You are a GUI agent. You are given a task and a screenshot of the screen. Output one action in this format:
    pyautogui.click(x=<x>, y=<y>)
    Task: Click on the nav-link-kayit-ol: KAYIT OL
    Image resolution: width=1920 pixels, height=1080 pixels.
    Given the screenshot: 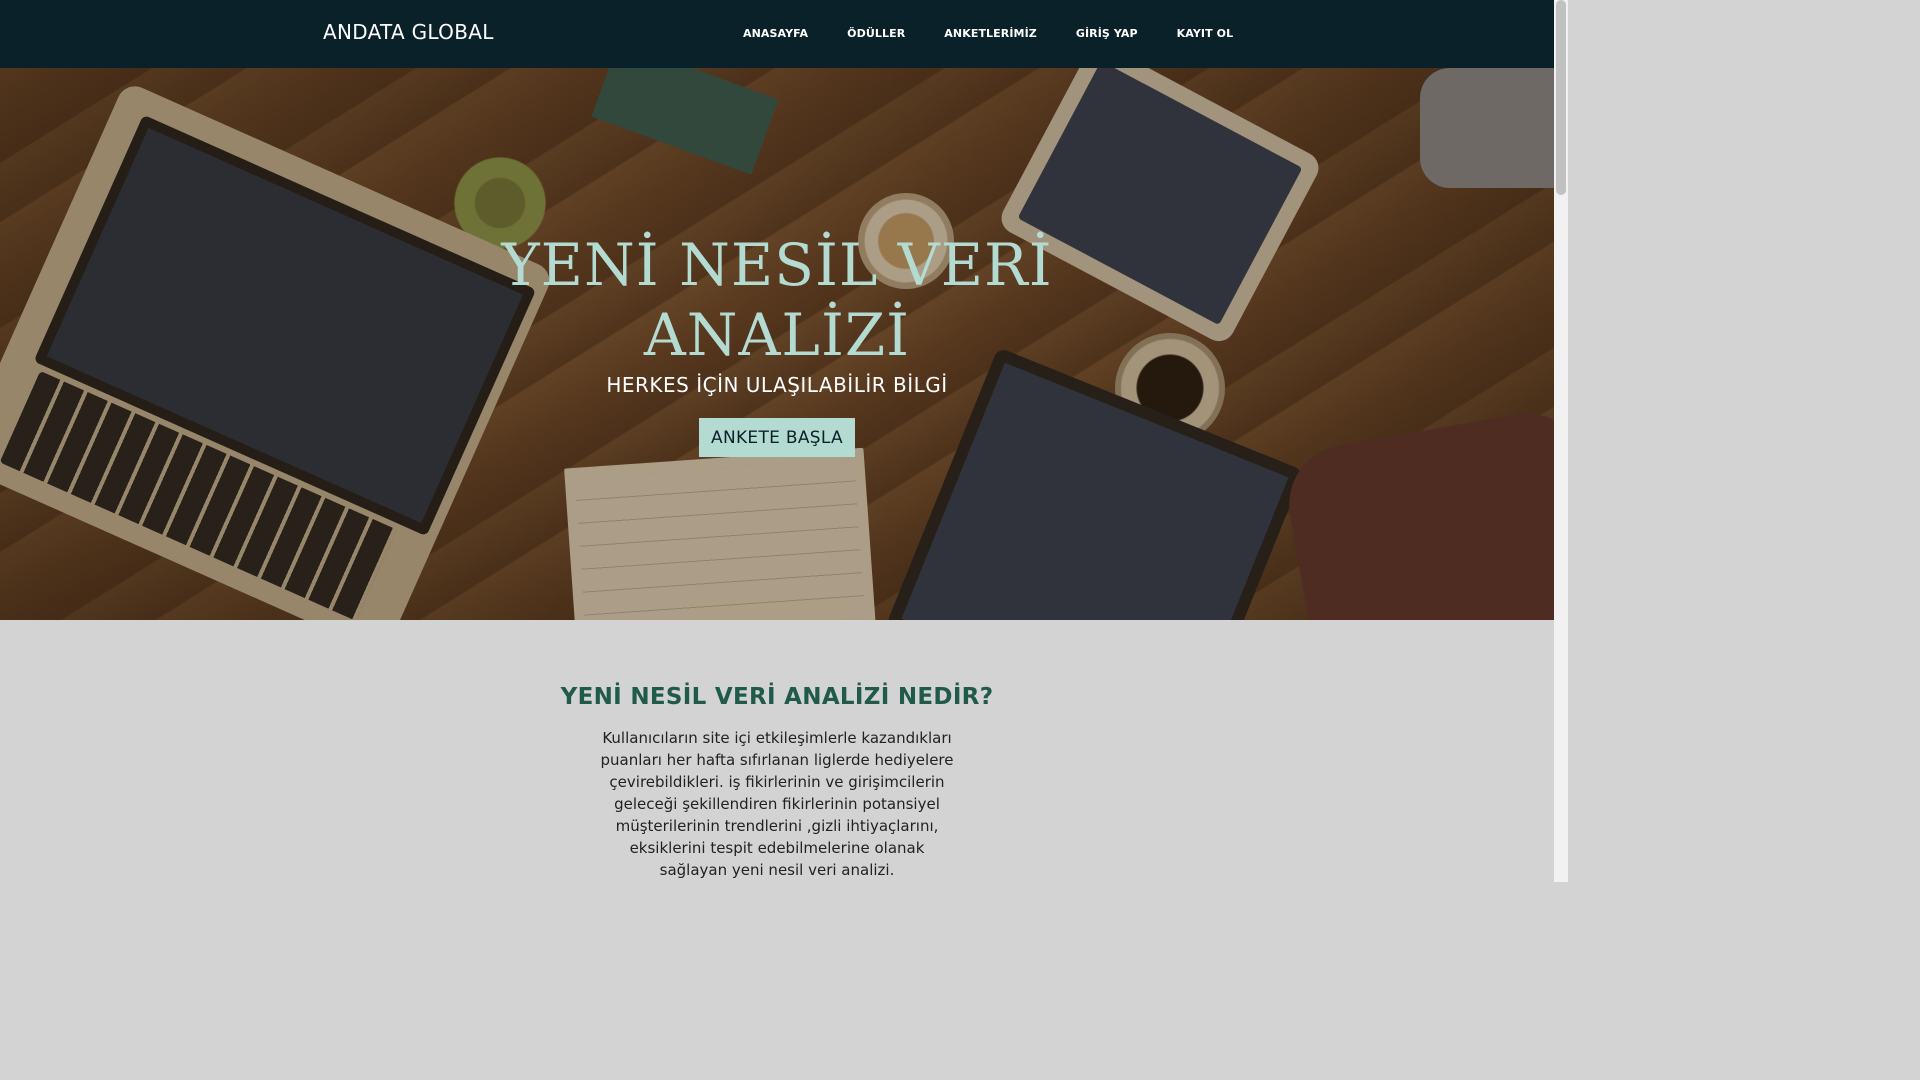 What is the action you would take?
    pyautogui.click(x=1205, y=33)
    